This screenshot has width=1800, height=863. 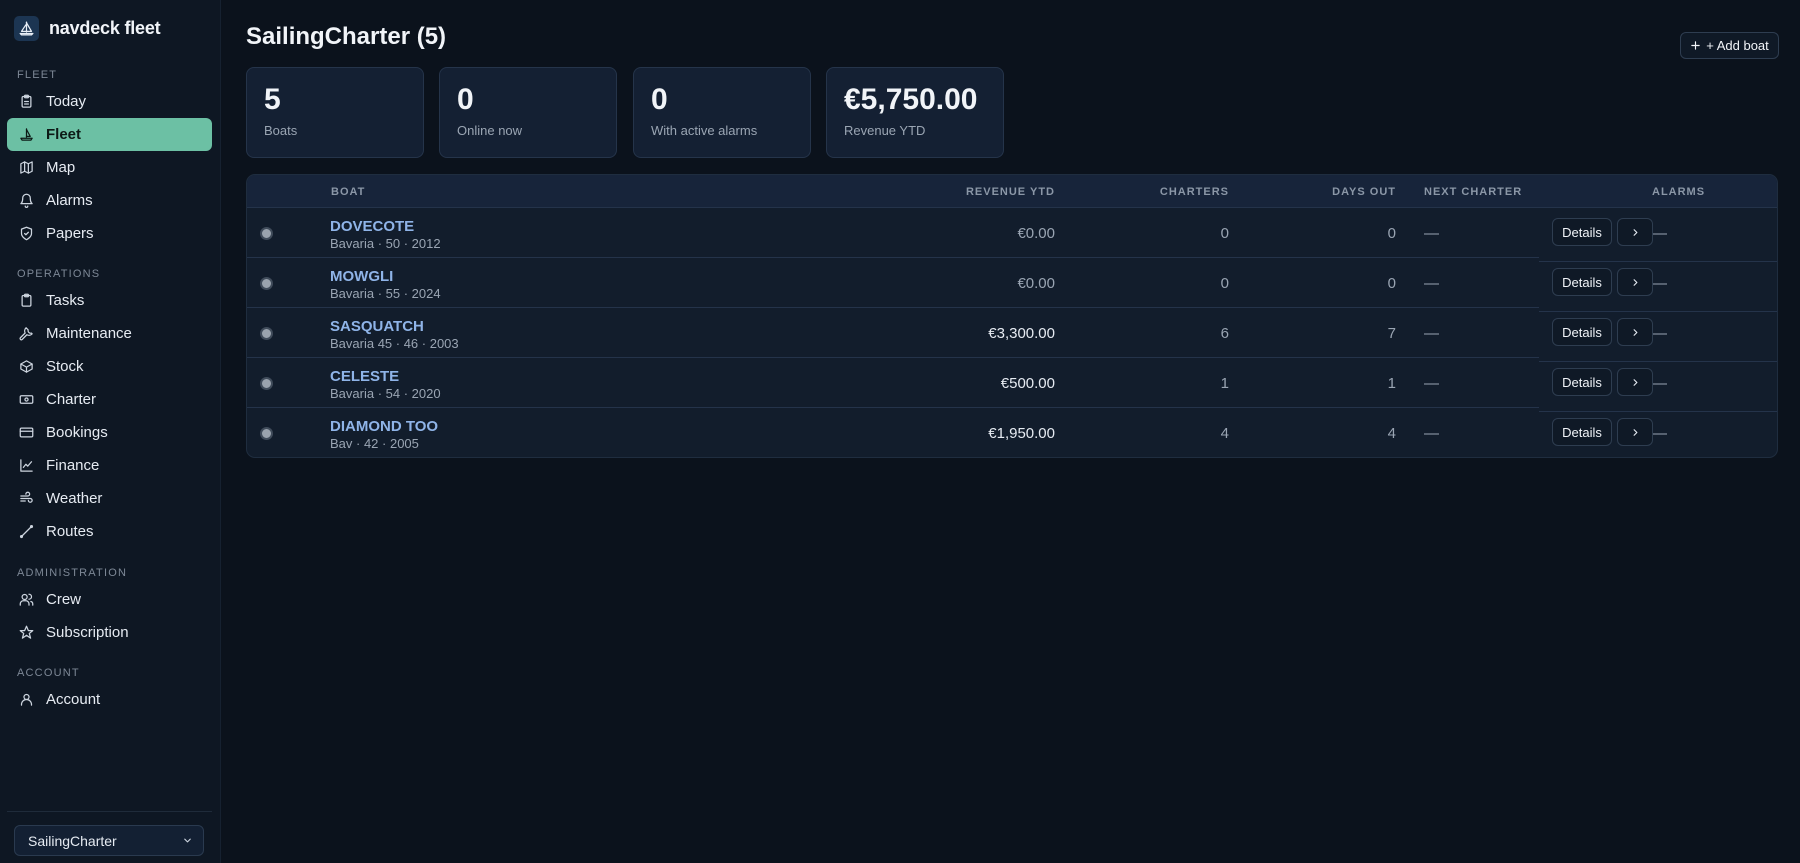 What do you see at coordinates (885, 130) in the screenshot?
I see `stat-label: Revenue YTD` at bounding box center [885, 130].